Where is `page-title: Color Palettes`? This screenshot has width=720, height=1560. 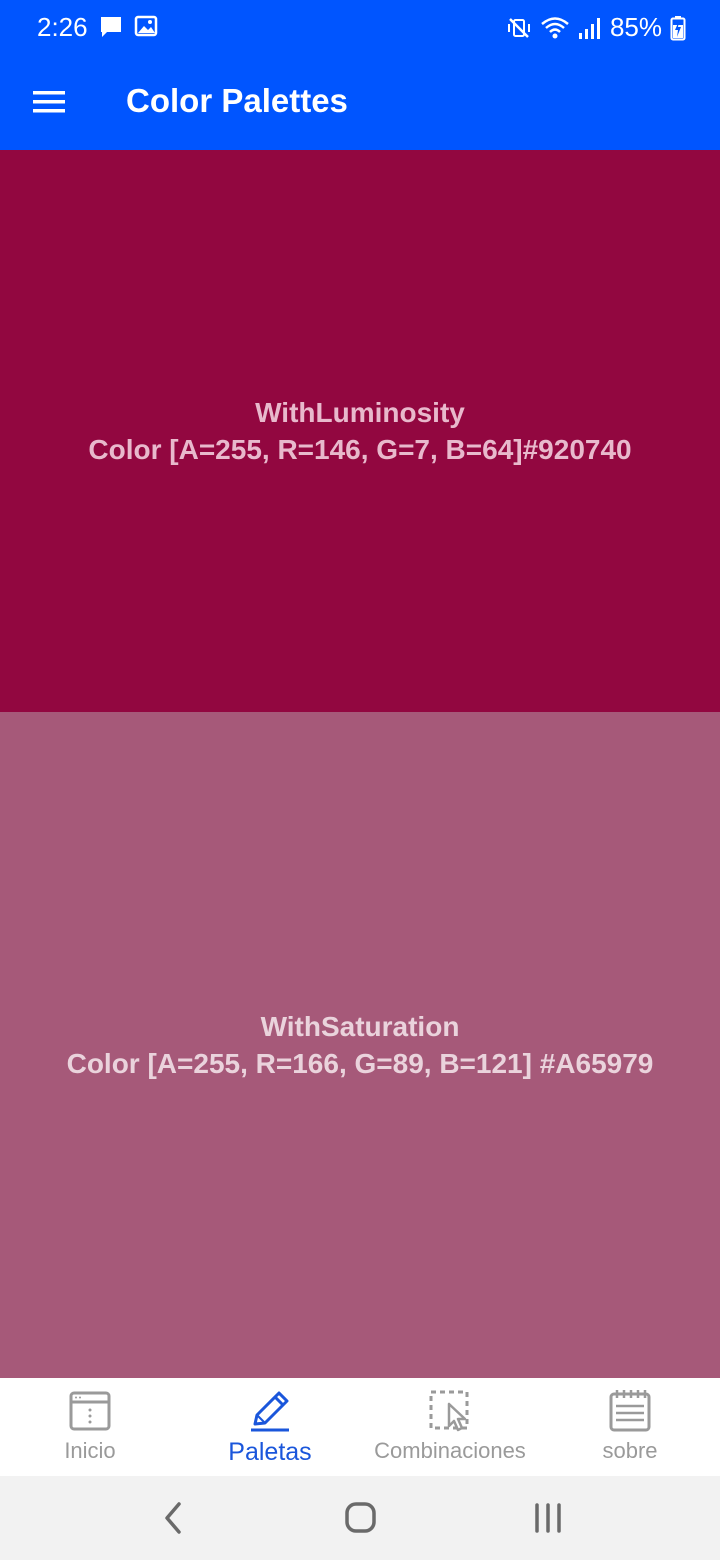 page-title: Color Palettes is located at coordinates (237, 100).